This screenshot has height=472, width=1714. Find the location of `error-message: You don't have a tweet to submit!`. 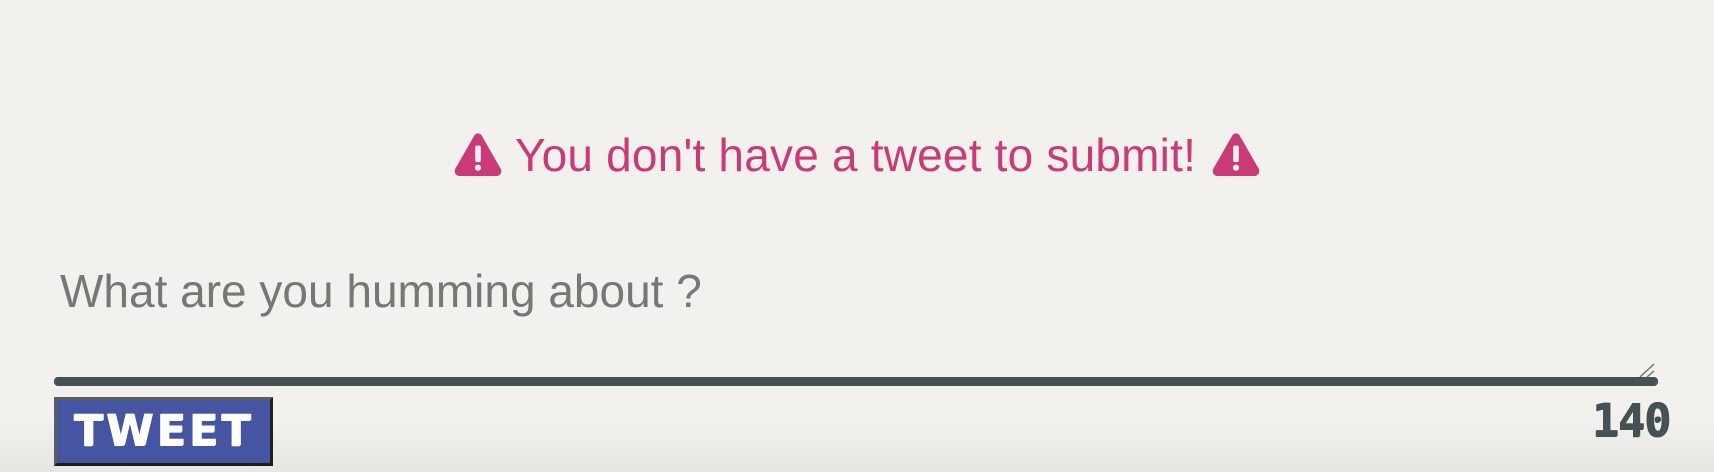

error-message: You don't have a tweet to submit! is located at coordinates (857, 155).